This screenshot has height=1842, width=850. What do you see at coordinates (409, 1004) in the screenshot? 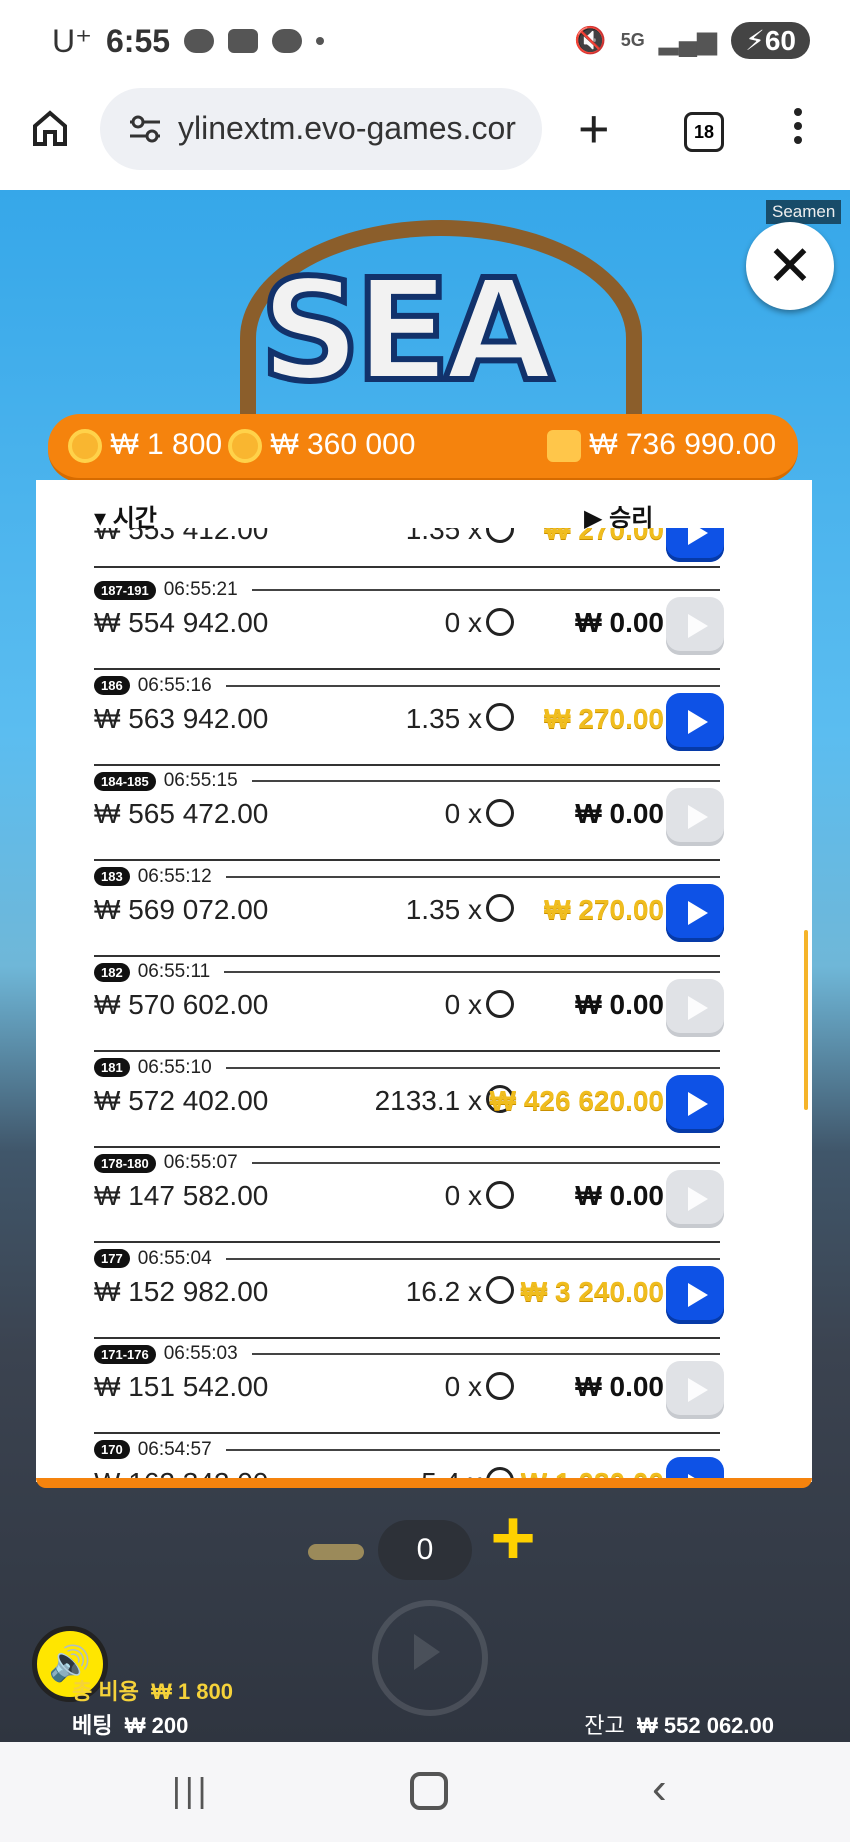
I see `history-row: 182 06:55:11 ₩ 570 602.00 0 x ₩ 0.00` at bounding box center [409, 1004].